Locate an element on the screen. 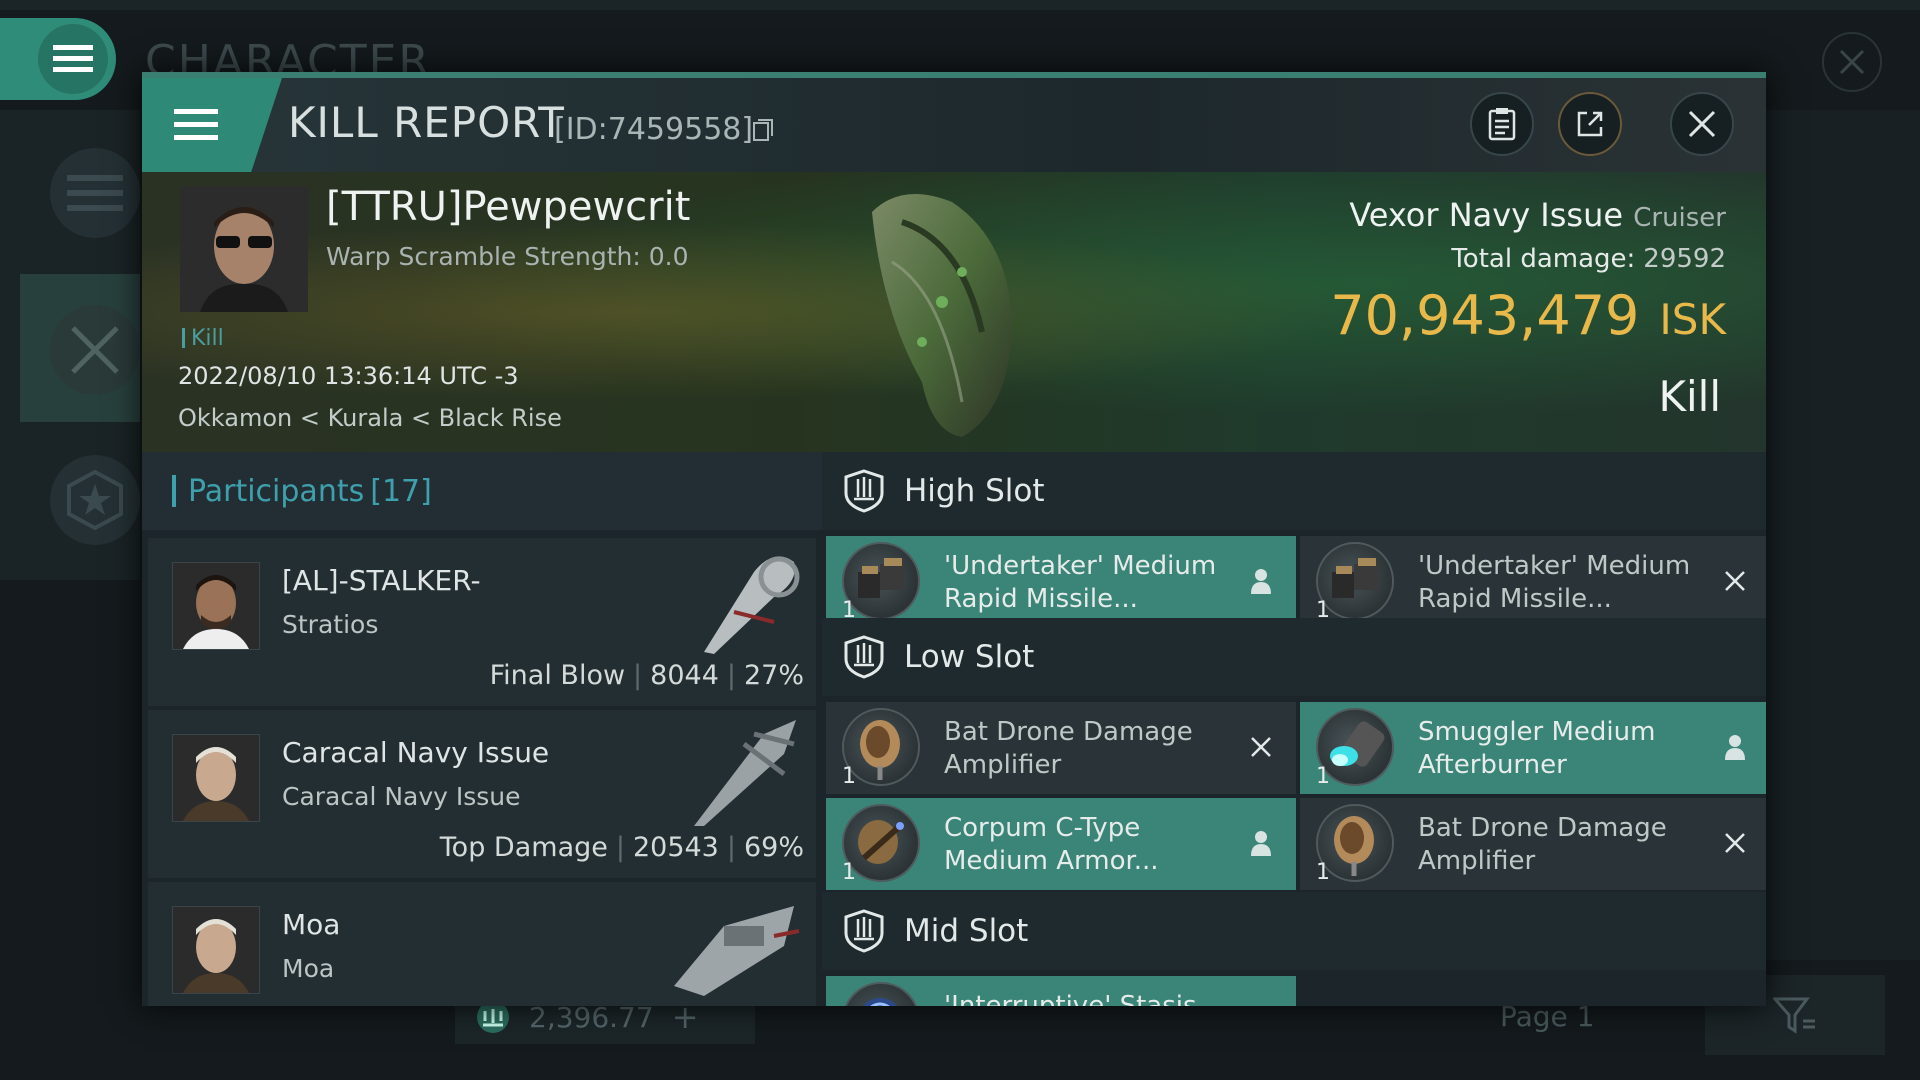  total-damage: Total damage: 29592 is located at coordinates (1588, 259).